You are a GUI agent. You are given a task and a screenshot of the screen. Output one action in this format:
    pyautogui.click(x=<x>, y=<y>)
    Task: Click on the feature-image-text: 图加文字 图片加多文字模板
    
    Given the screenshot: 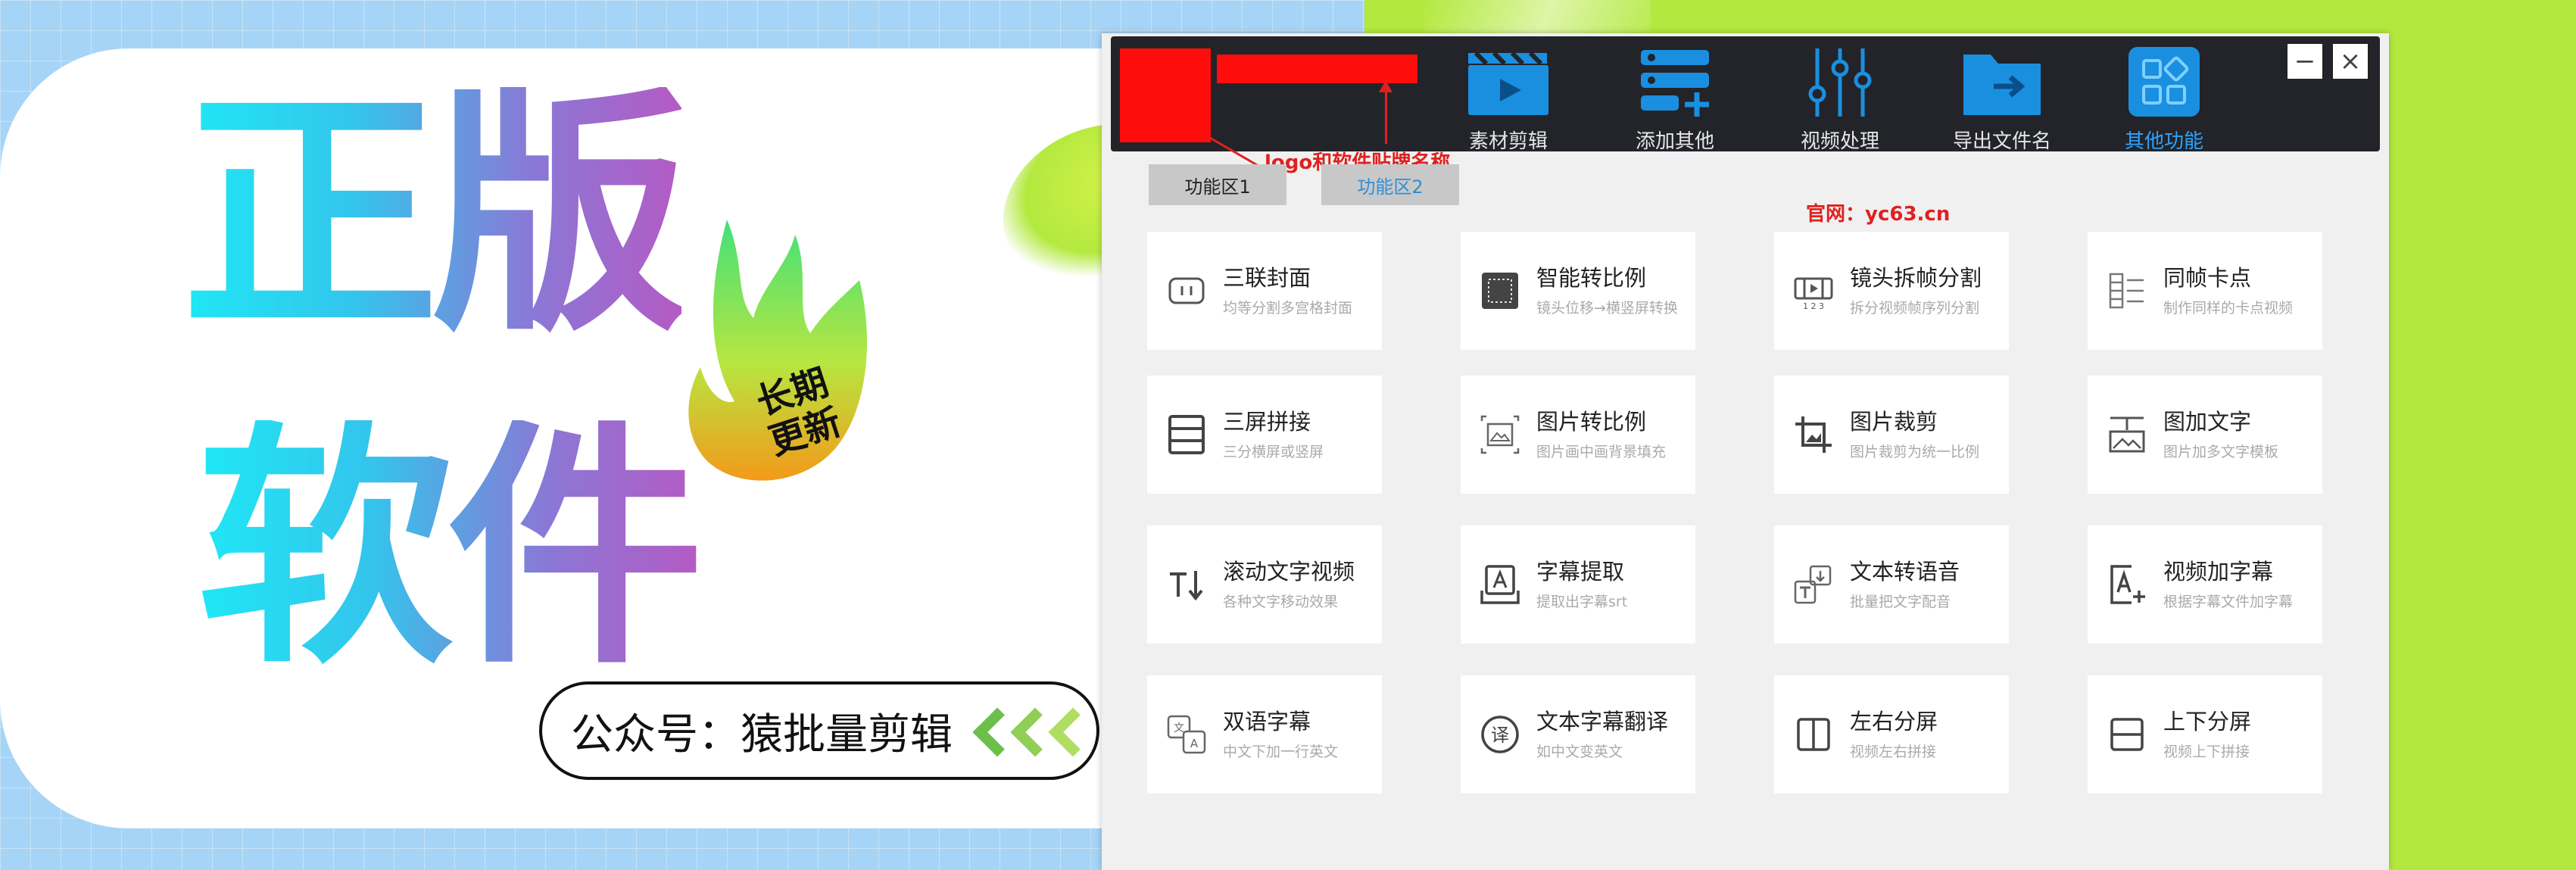 What is the action you would take?
    pyautogui.click(x=2205, y=435)
    